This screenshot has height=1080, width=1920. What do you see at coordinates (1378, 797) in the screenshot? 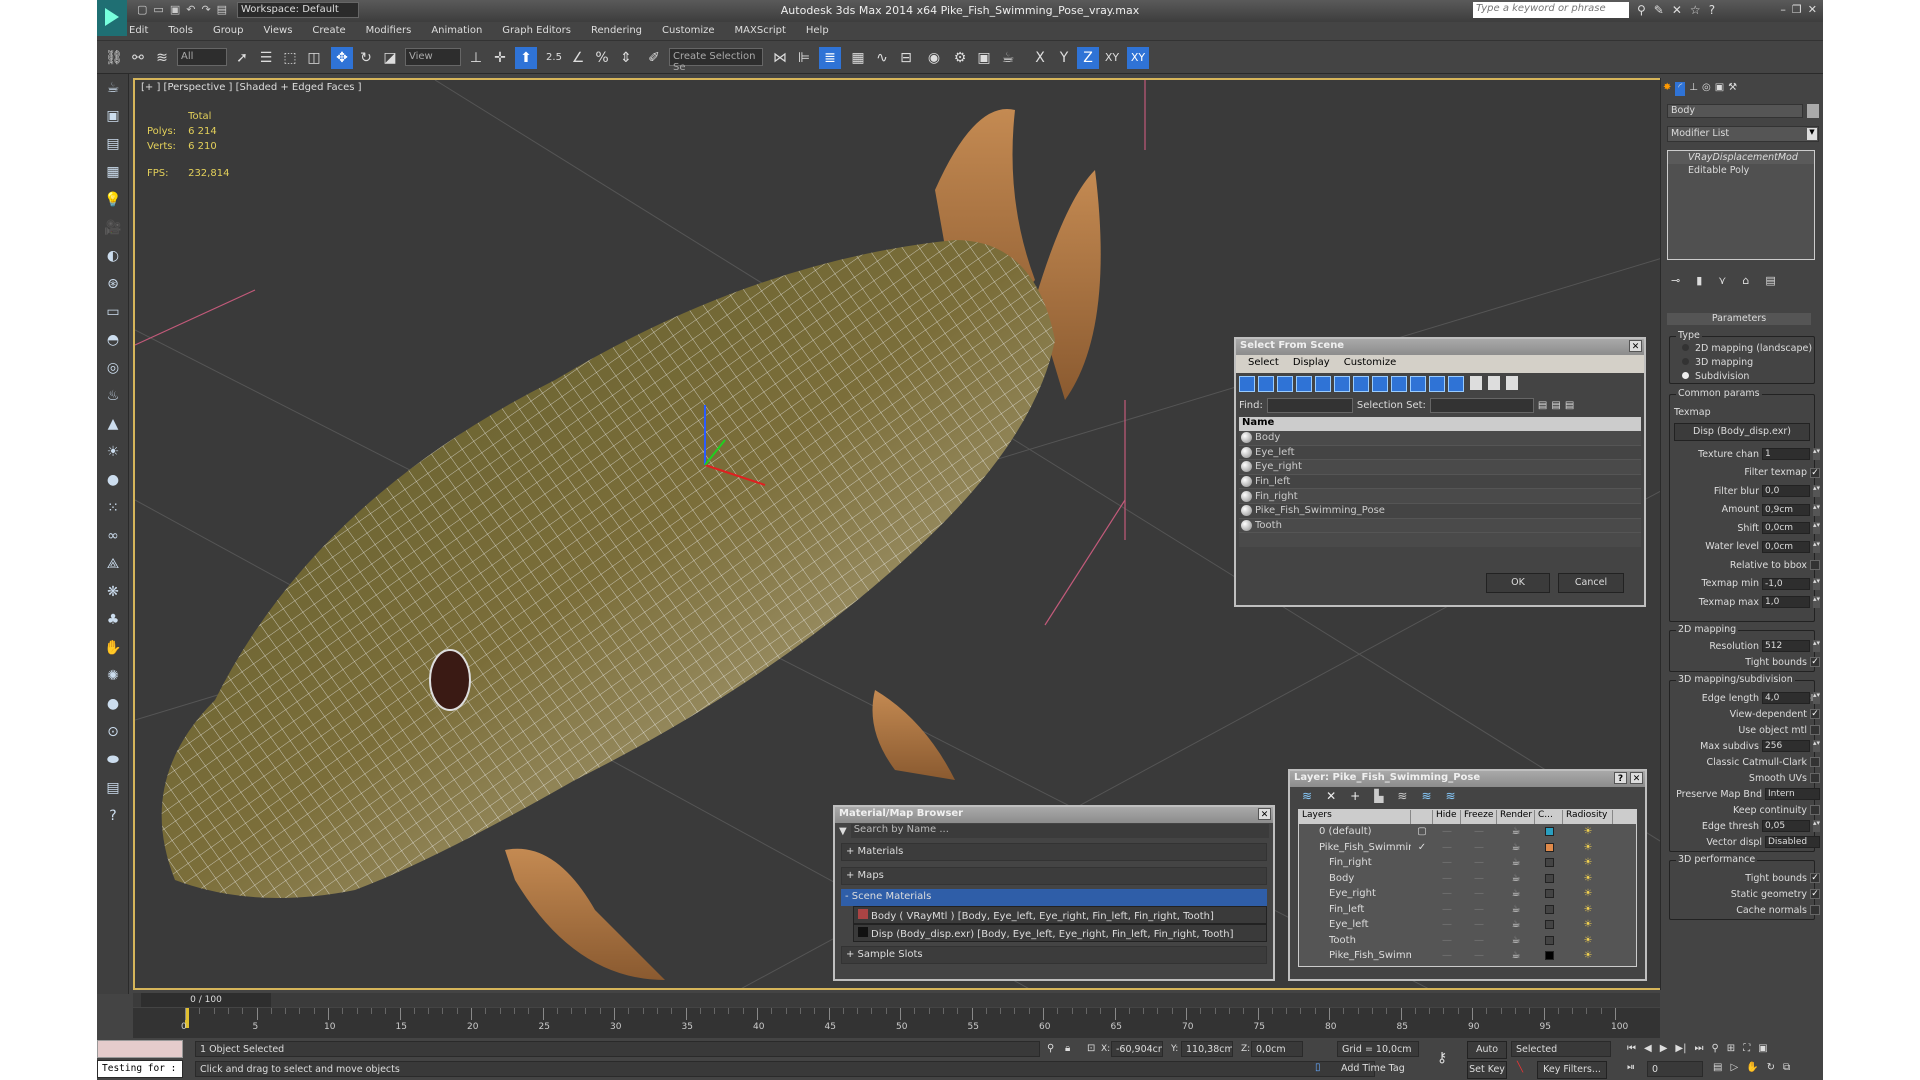
I see `select-in-layer-icon: ▙` at bounding box center [1378, 797].